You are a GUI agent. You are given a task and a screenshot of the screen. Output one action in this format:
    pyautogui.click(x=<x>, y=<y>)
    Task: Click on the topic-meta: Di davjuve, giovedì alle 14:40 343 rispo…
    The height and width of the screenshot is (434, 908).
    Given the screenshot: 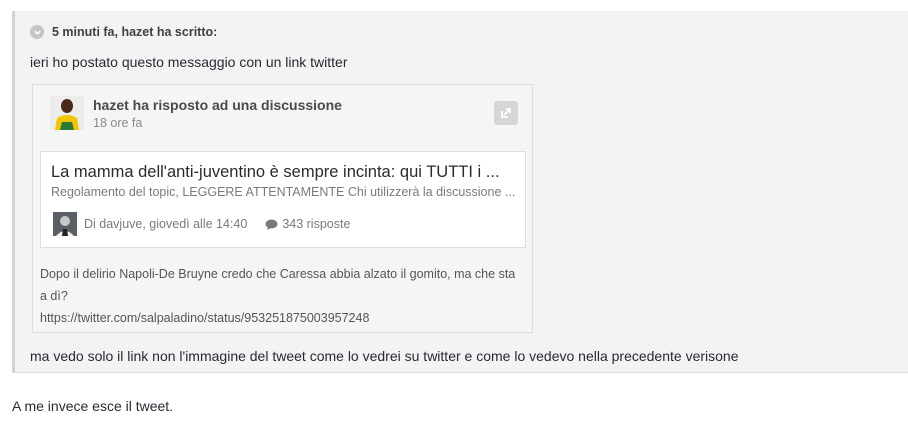 What is the action you would take?
    pyautogui.click(x=201, y=224)
    